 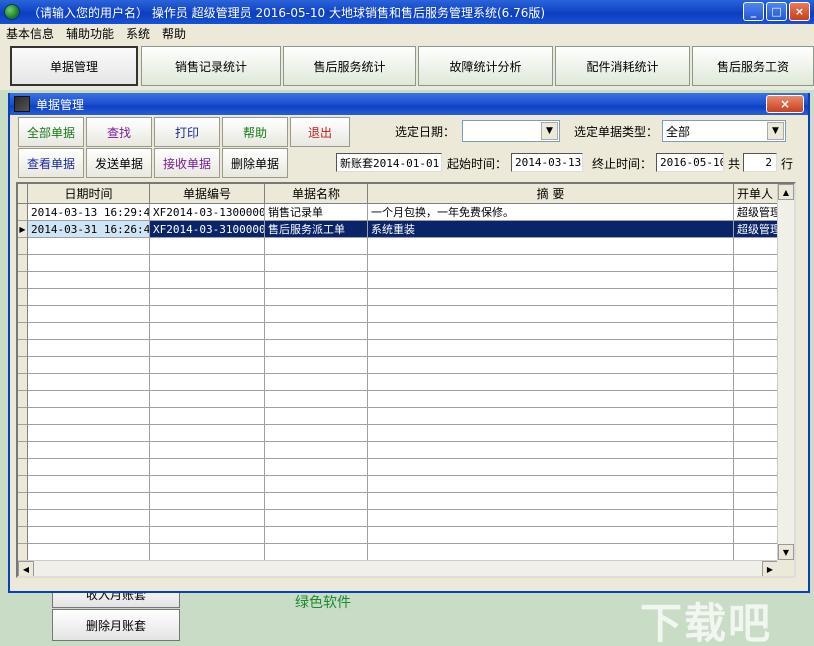 I want to click on print-button: 打印, so click(x=187, y=132).